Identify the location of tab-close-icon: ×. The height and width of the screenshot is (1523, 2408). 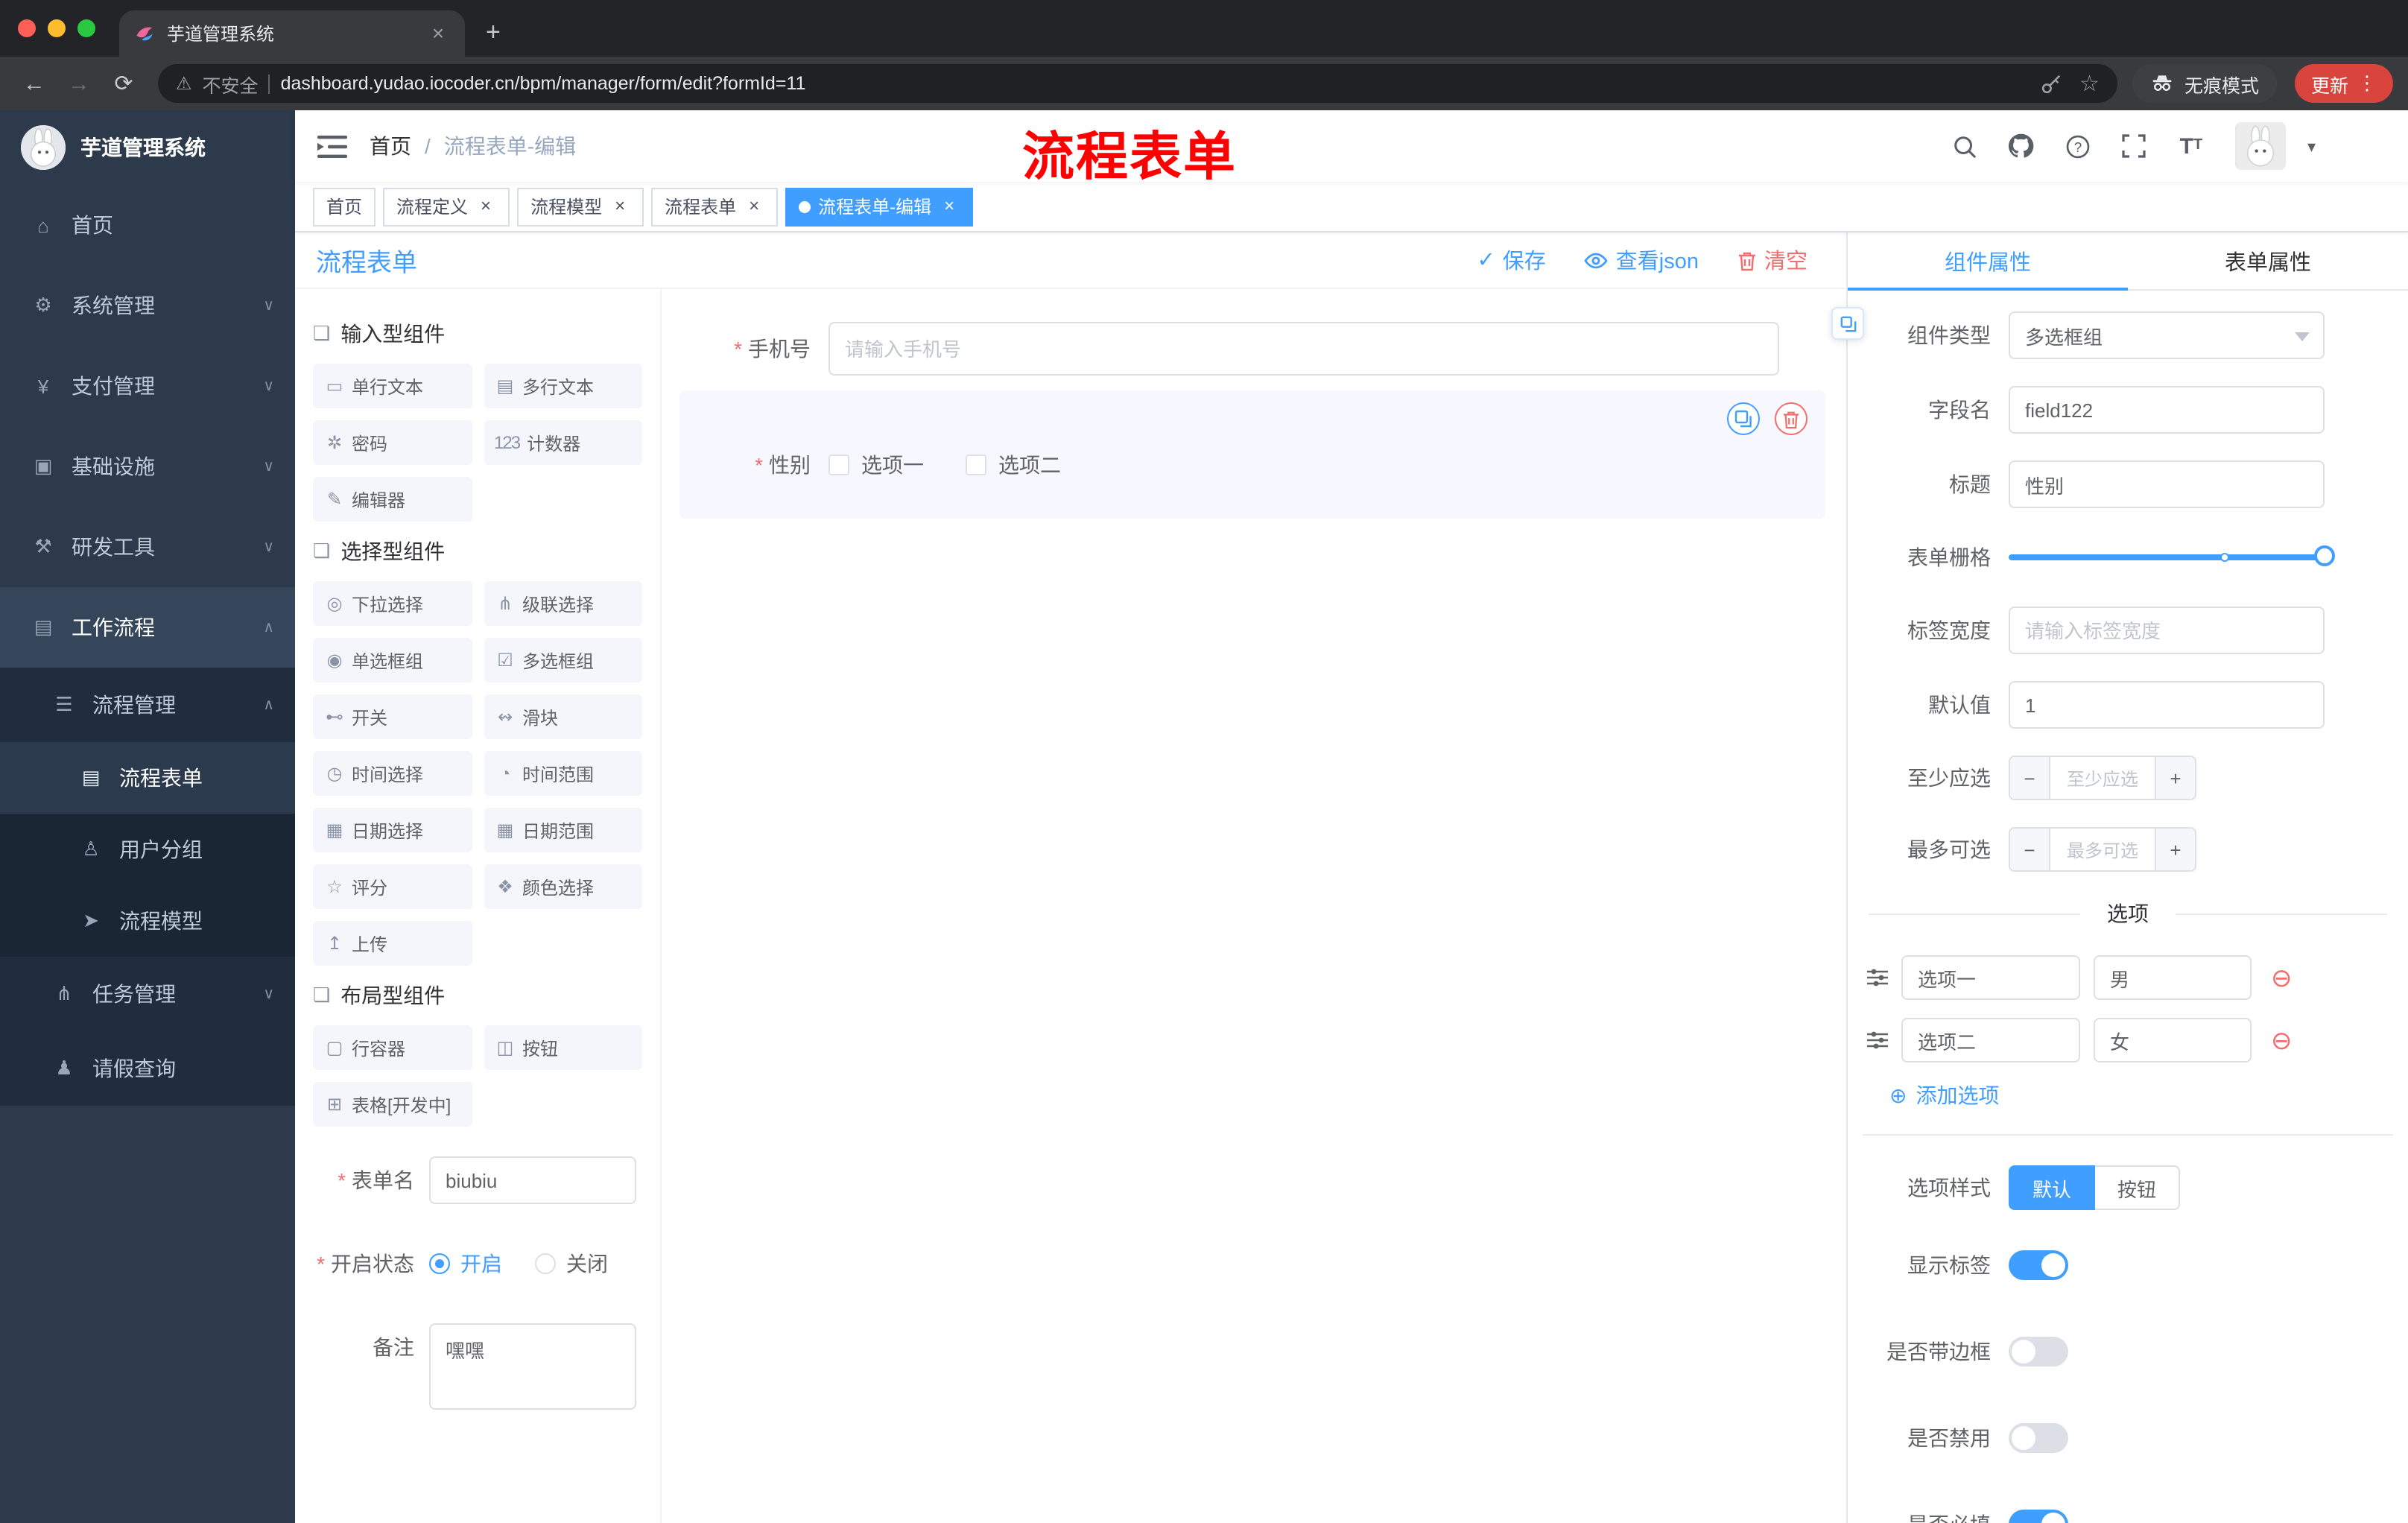
(438, 33).